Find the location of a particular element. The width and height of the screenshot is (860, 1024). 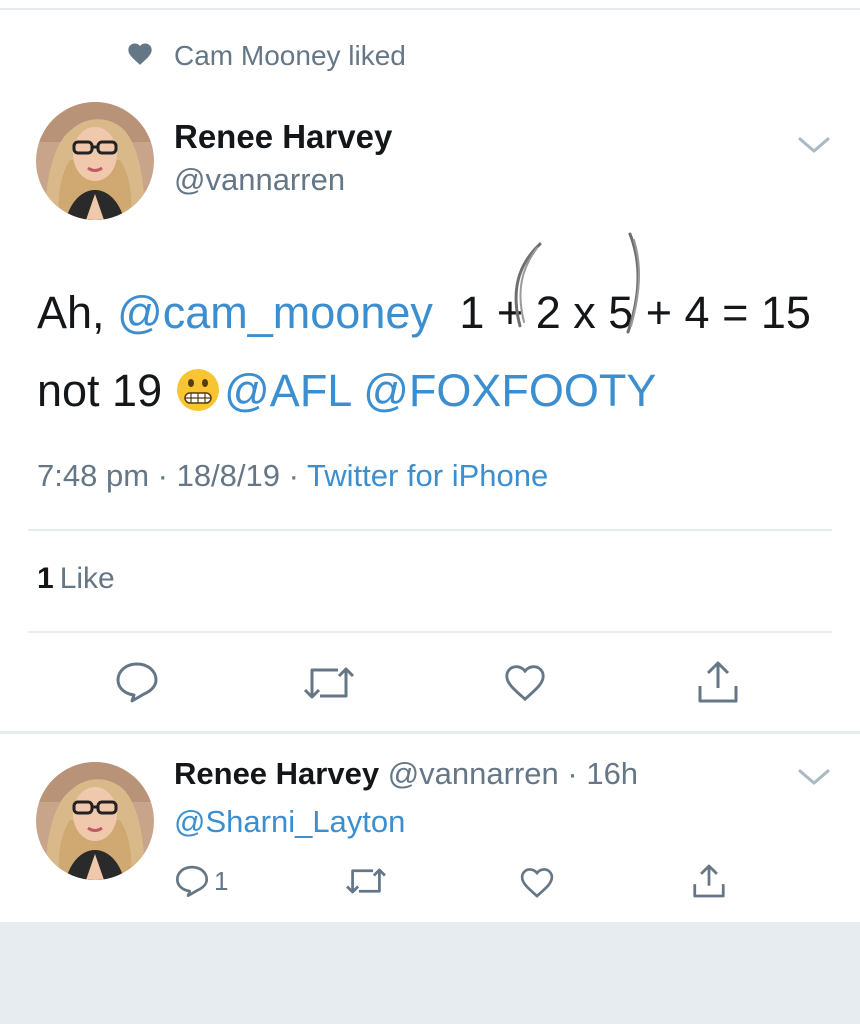

reply-header: Renee Harvey @vannarren · 16h is located at coordinates (406, 773).